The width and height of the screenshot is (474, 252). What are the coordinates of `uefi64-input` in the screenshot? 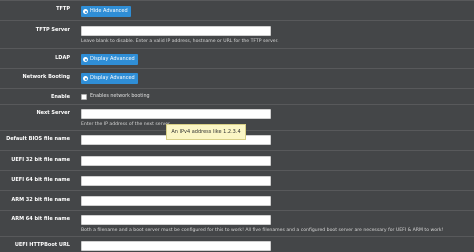 It's located at (176, 181).